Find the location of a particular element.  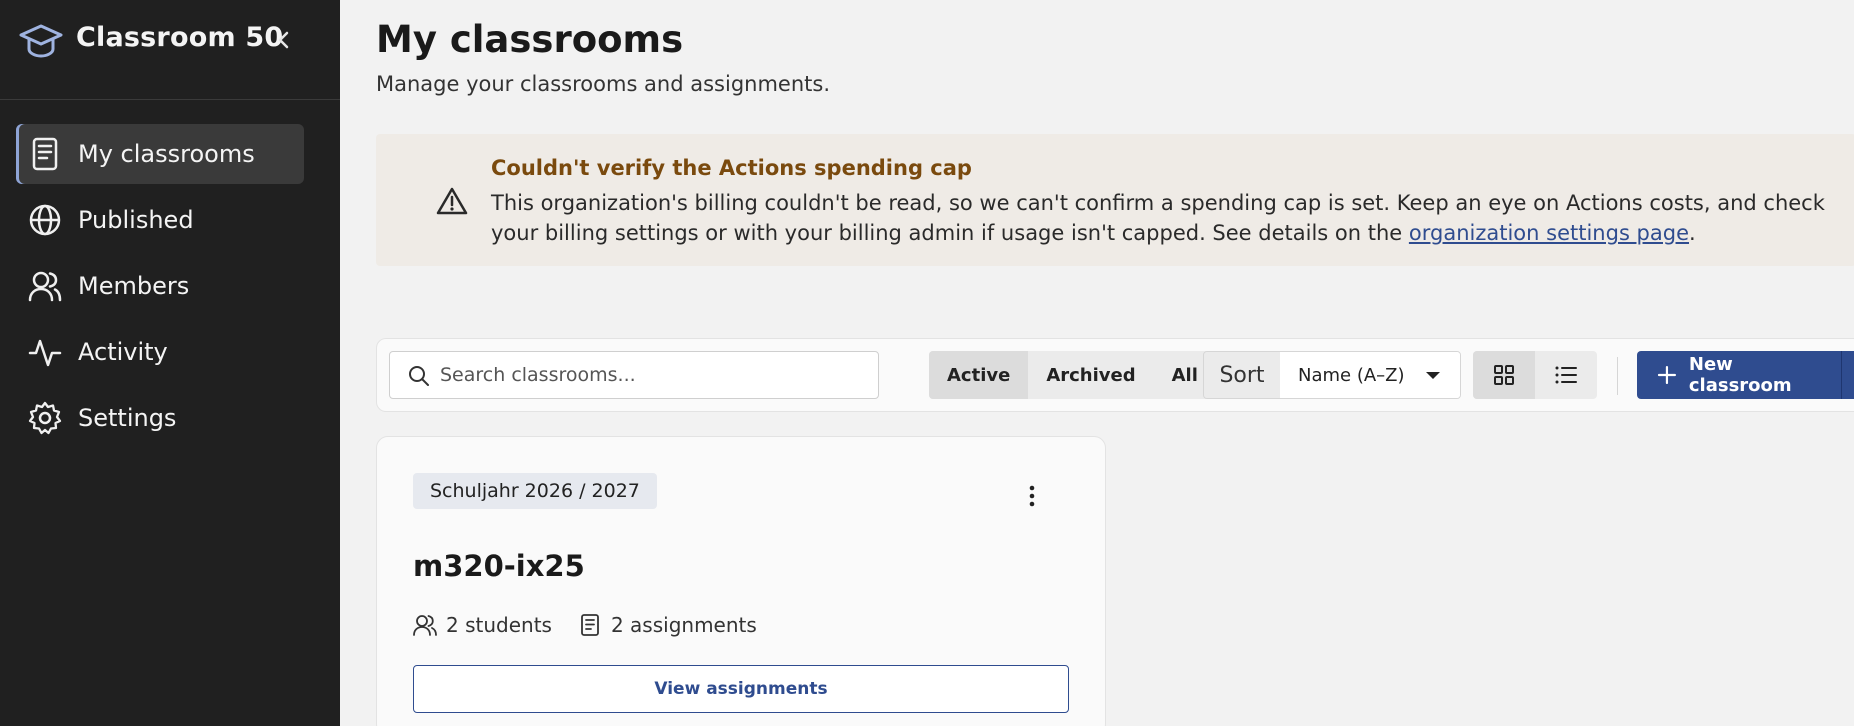

kebab-menu-icon is located at coordinates (1032, 496).